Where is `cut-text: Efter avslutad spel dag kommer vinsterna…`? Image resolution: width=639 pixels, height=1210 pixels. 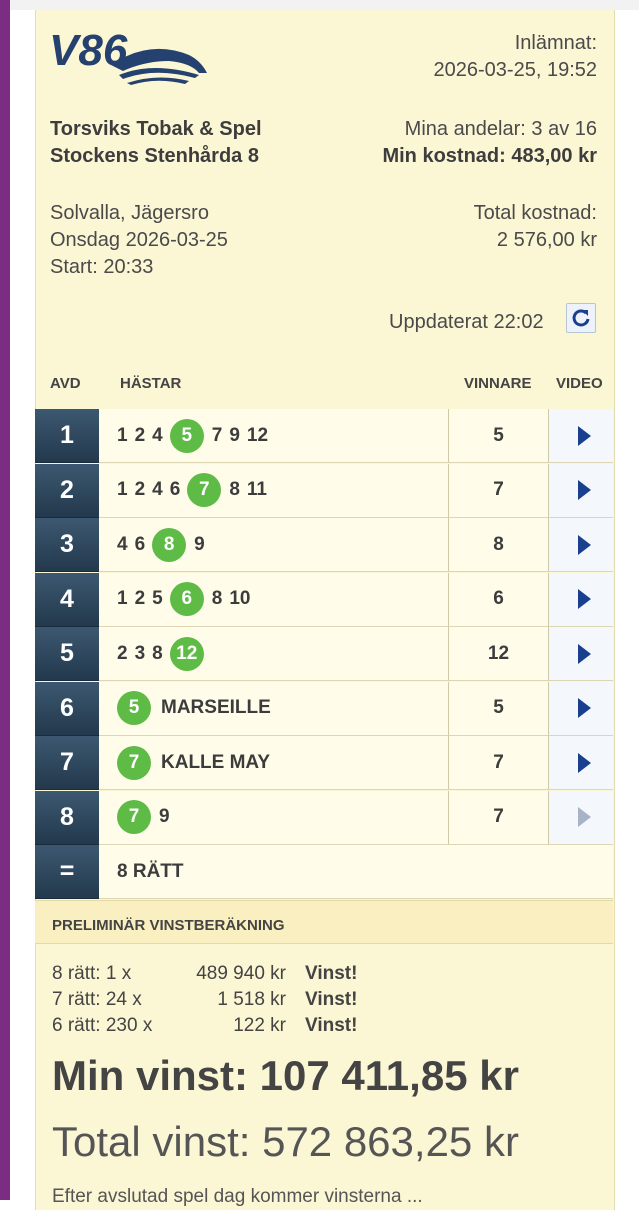
cut-text: Efter avslutad spel dag kommer vinsterna… is located at coordinates (237, 1196).